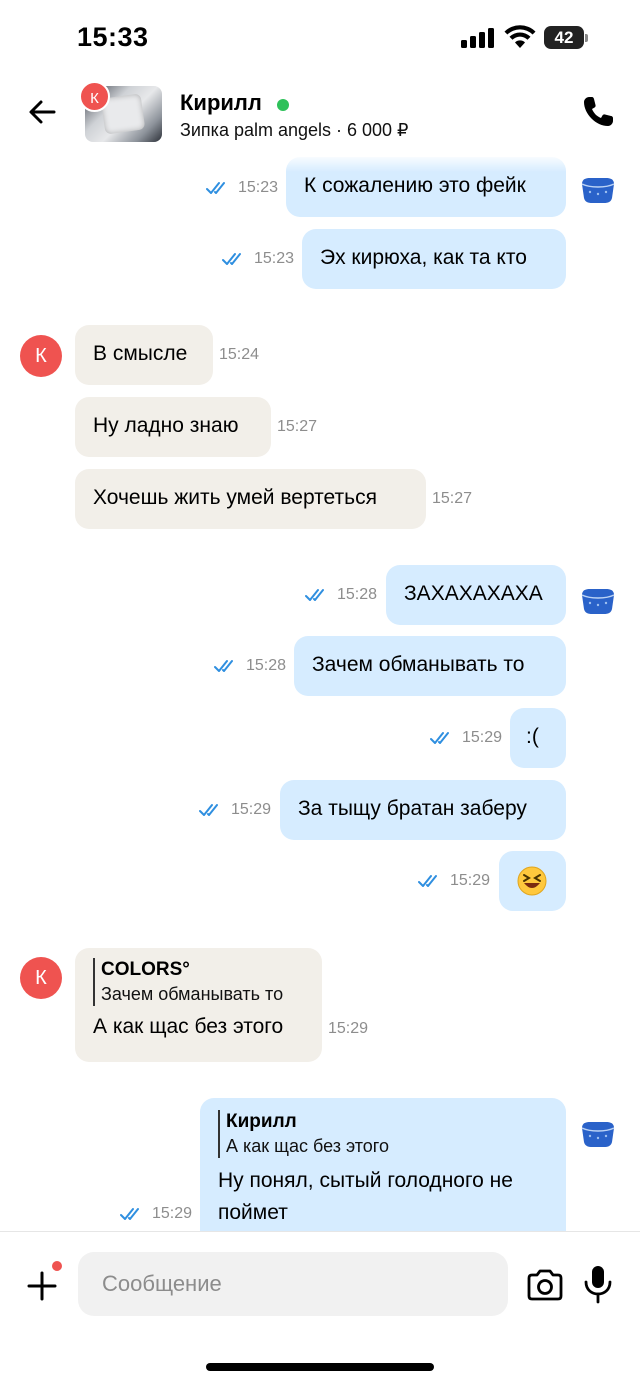  I want to click on message-text: Хочешь жить умей вертеться, so click(235, 497).